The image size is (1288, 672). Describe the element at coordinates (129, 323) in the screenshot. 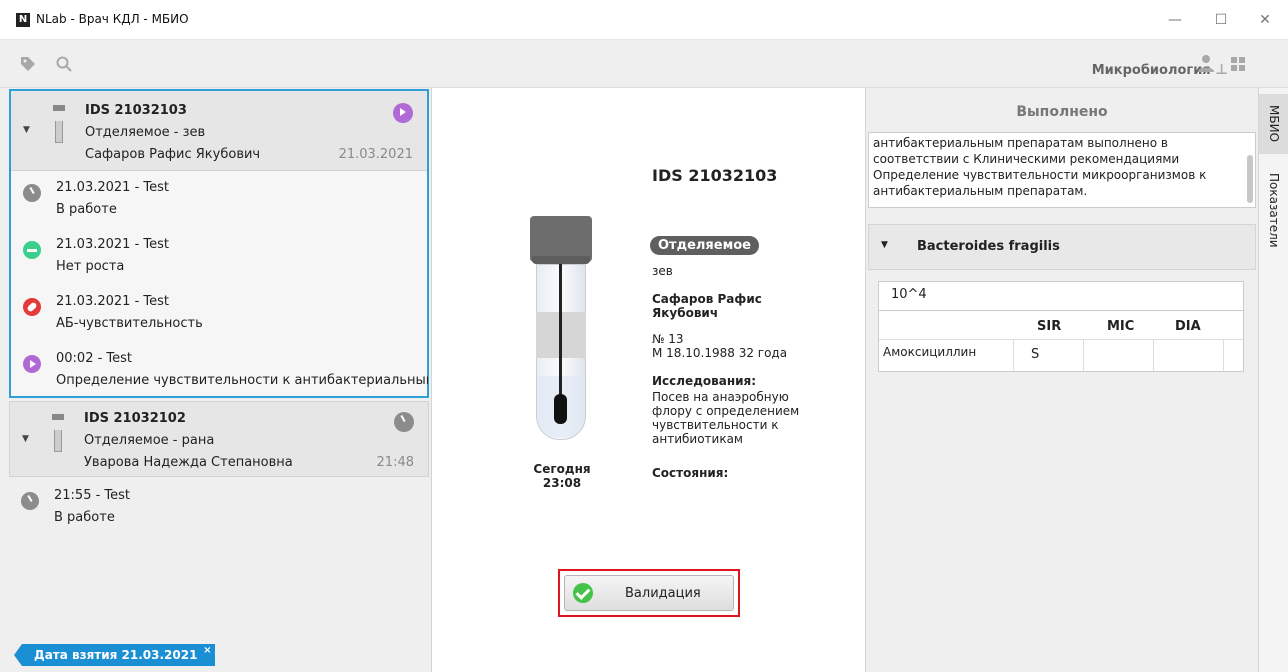

I see `event-status: АБ-чувствительность` at that location.